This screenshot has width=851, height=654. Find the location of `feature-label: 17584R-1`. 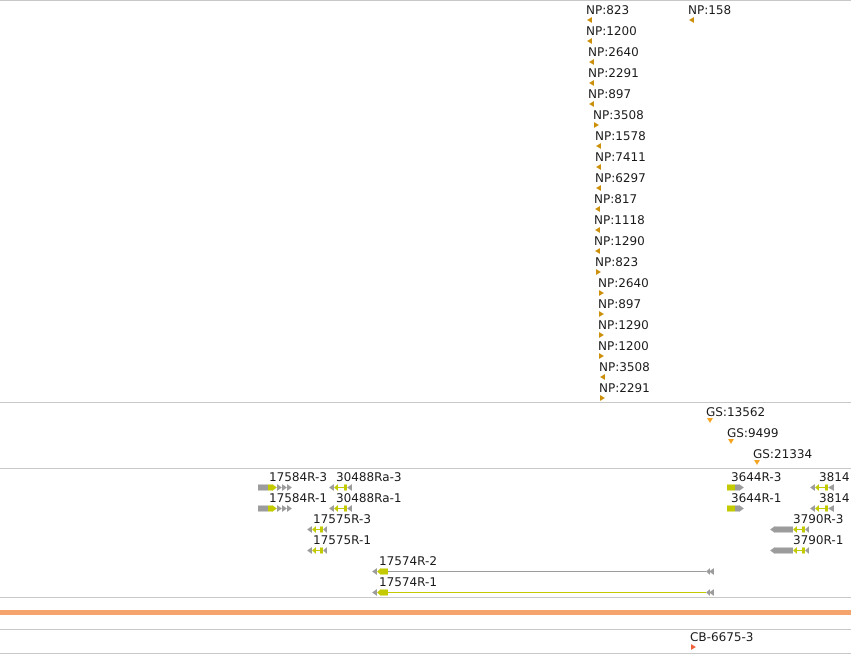

feature-label: 17584R-1 is located at coordinates (298, 498).